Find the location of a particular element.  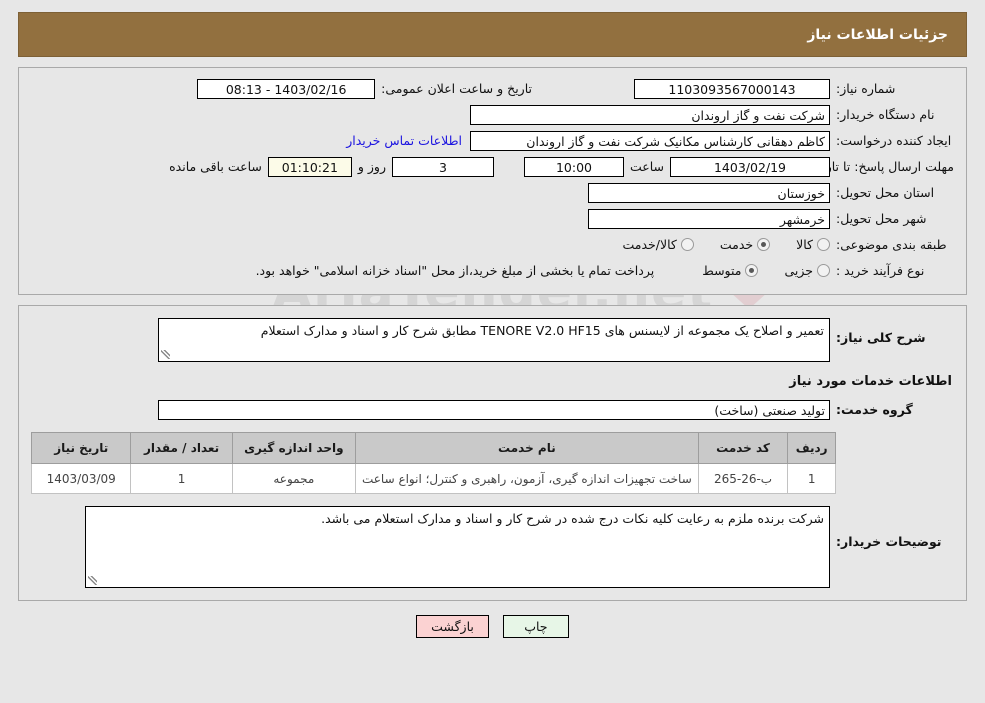

subject-category-label: طبقه بندی موضوعی: is located at coordinates (891, 244).